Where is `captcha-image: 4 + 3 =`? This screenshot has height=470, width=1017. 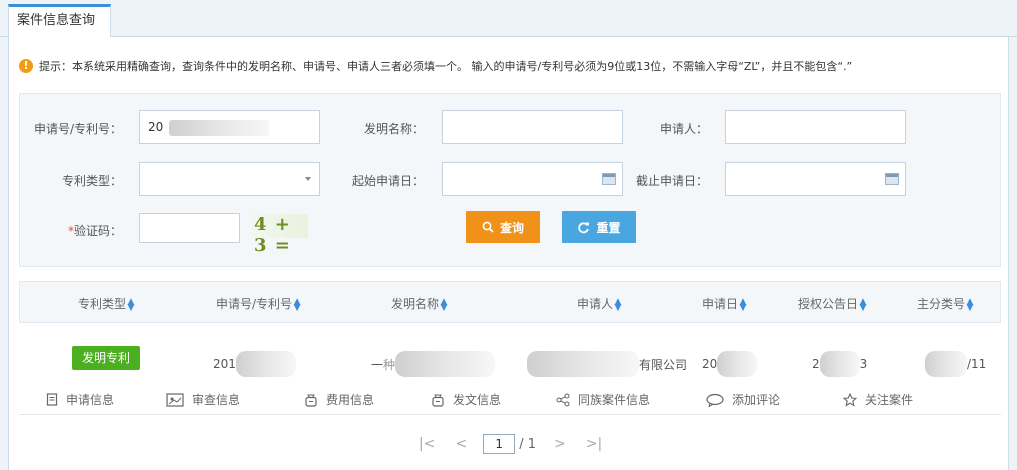
captcha-image: 4 + 3 = is located at coordinates (280, 235).